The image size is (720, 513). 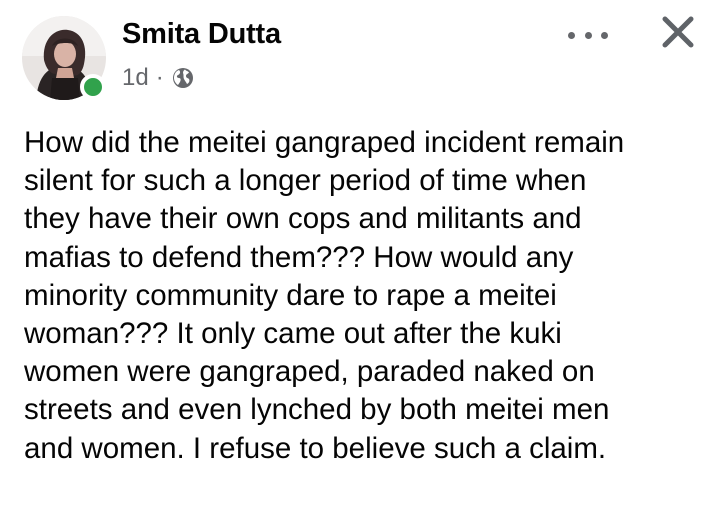 What do you see at coordinates (93, 87) in the screenshot?
I see `online-status-dot` at bounding box center [93, 87].